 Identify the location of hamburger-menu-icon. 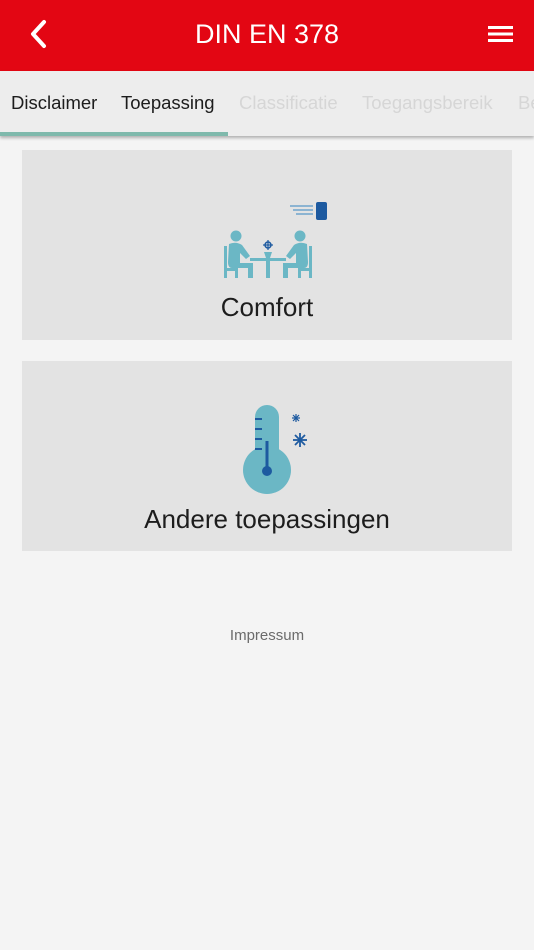
(500, 34).